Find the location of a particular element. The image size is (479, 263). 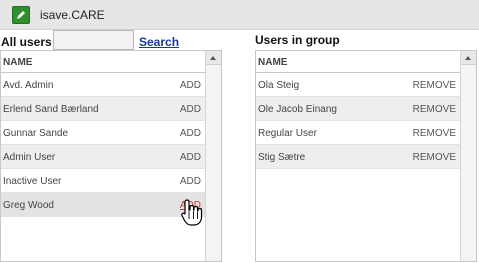

search-link: Search is located at coordinates (159, 42).